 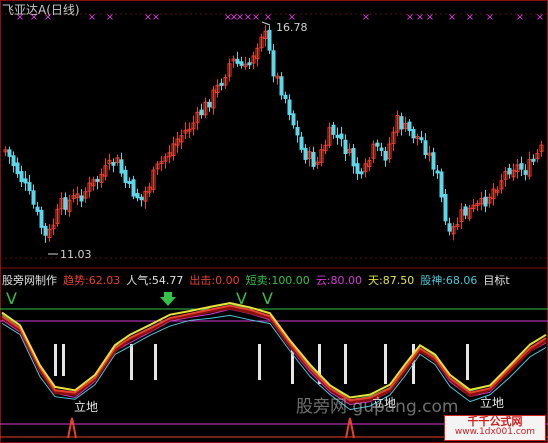 I want to click on indicator-value-7: 股神:68.06, so click(x=449, y=280).